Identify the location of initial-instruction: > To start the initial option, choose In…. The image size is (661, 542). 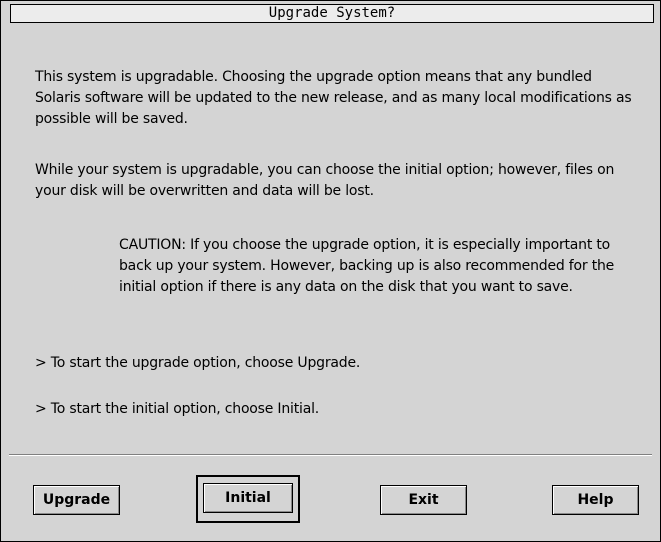
(177, 409).